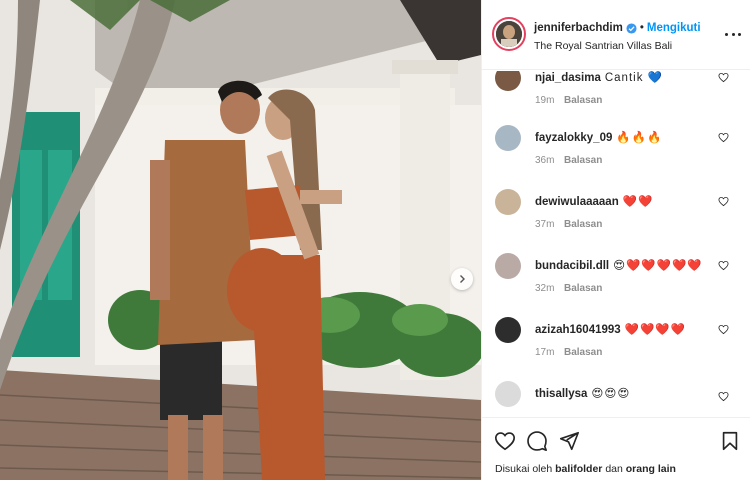 The width and height of the screenshot is (750, 480). Describe the element at coordinates (578, 330) in the screenshot. I see `comment-username: azizah16041993` at that location.